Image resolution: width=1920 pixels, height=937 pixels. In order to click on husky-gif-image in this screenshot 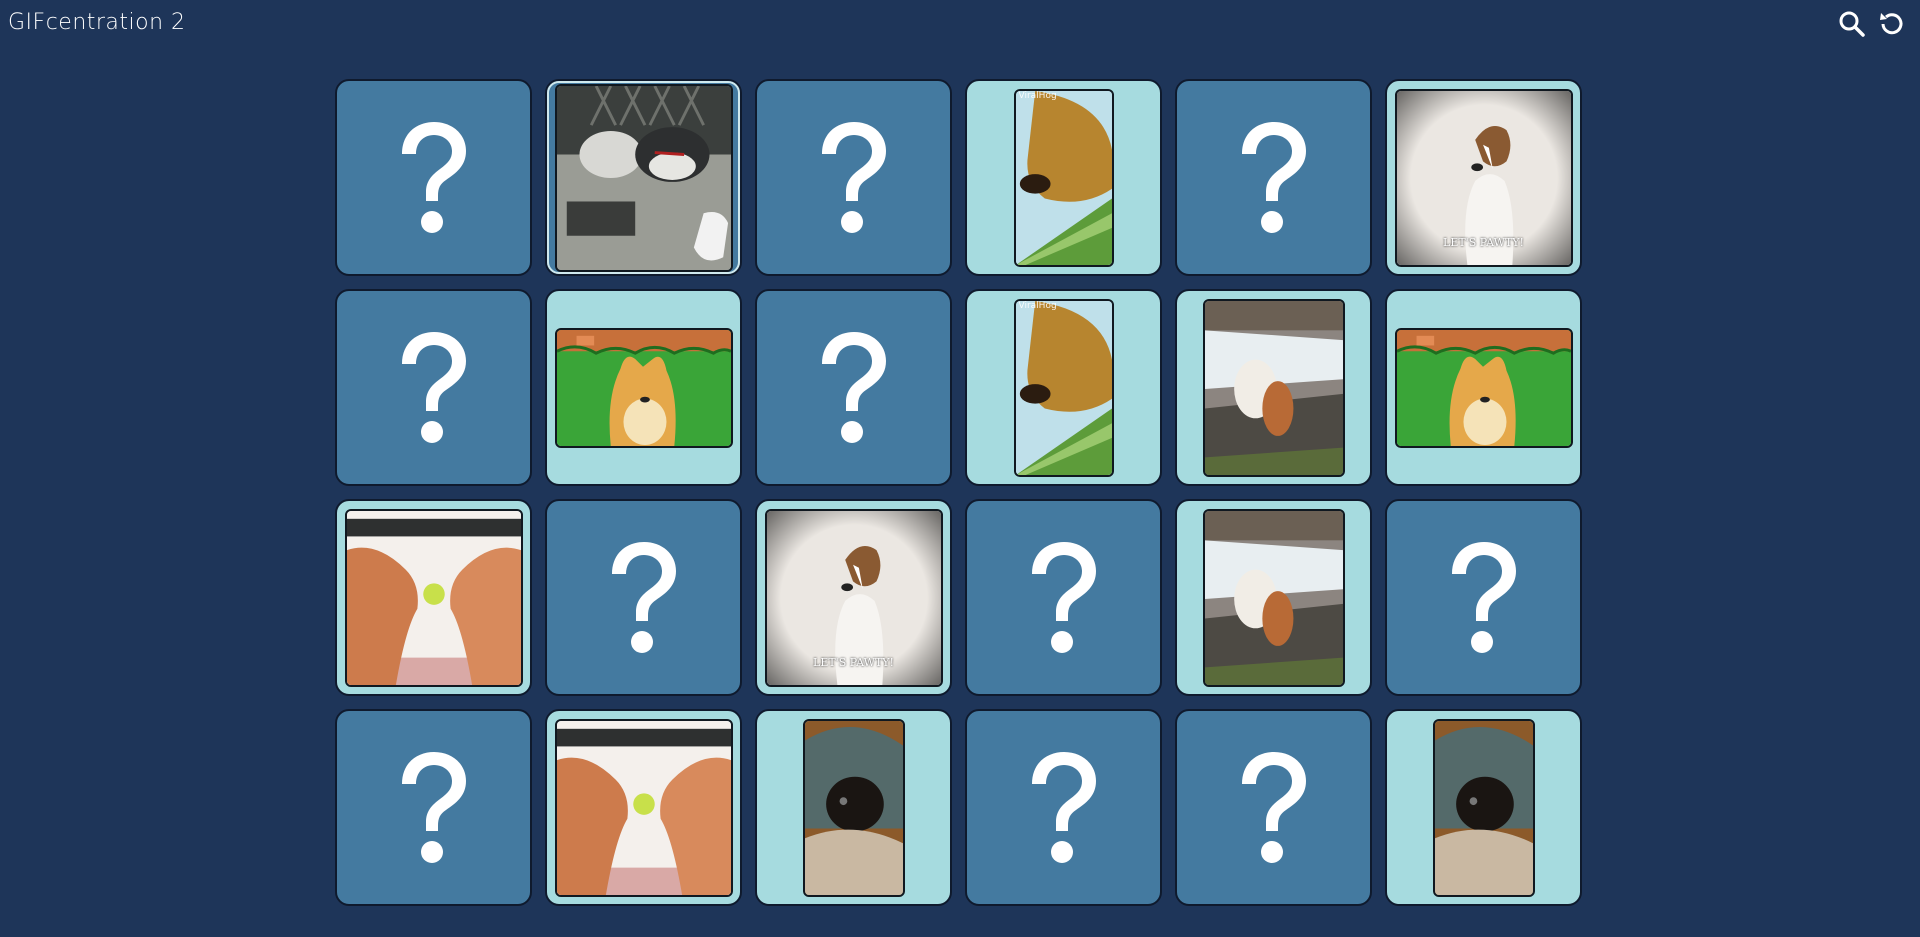, I will do `click(643, 177)`.